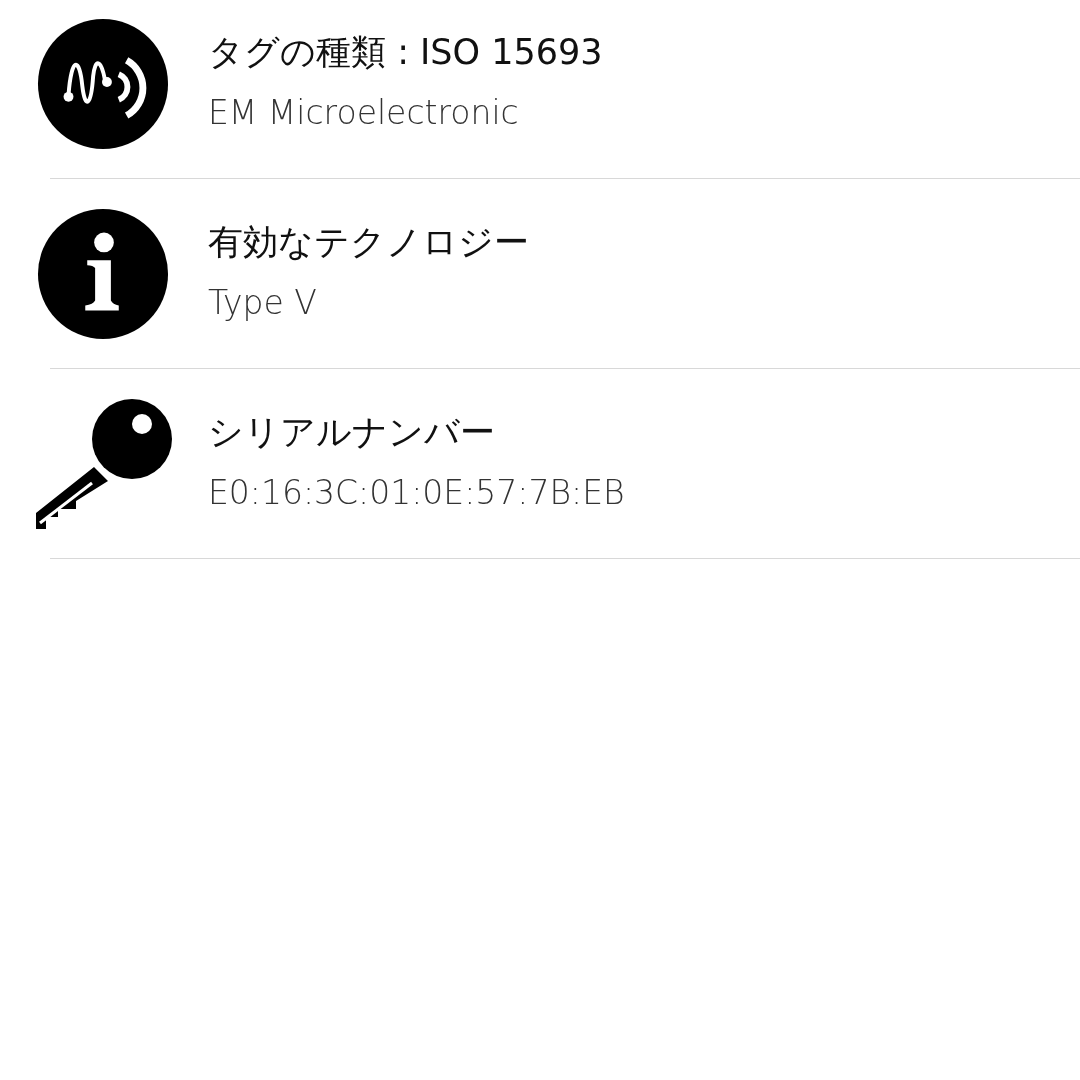  What do you see at coordinates (368, 242) in the screenshot?
I see `row-title: 有効なテクノロジー` at bounding box center [368, 242].